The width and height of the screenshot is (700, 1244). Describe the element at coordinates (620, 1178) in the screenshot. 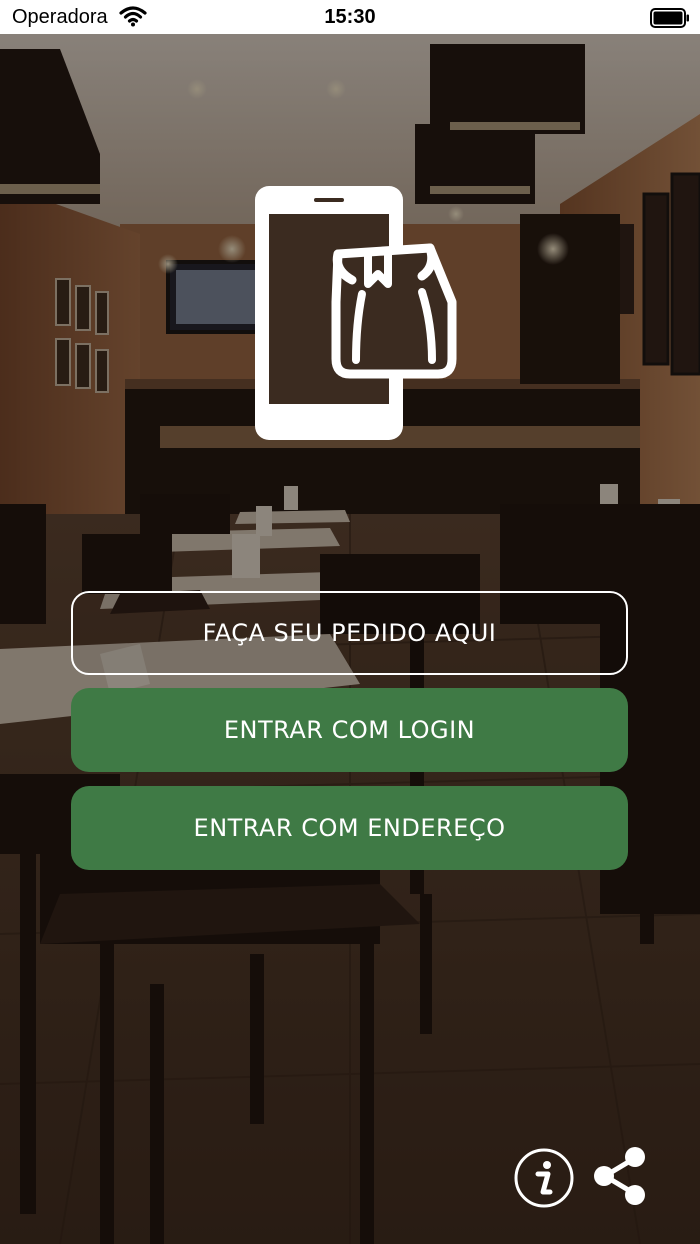

I see `share-icon` at that location.